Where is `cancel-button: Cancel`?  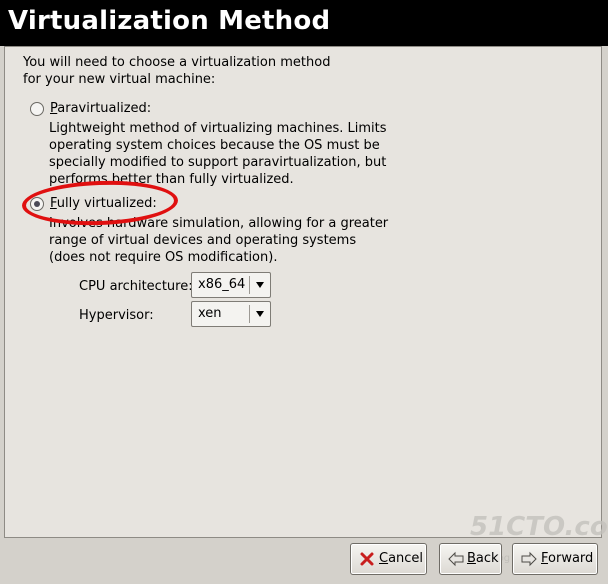
cancel-button: Cancel is located at coordinates (388, 559).